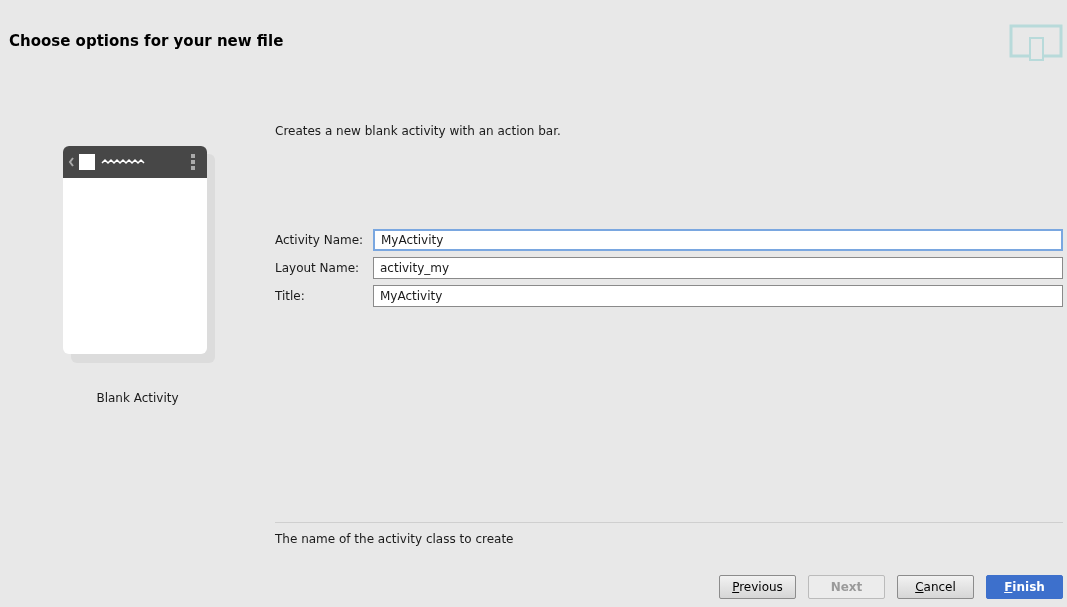 The image size is (1067, 607). What do you see at coordinates (757, 587) in the screenshot?
I see `dialog-button: Previous` at bounding box center [757, 587].